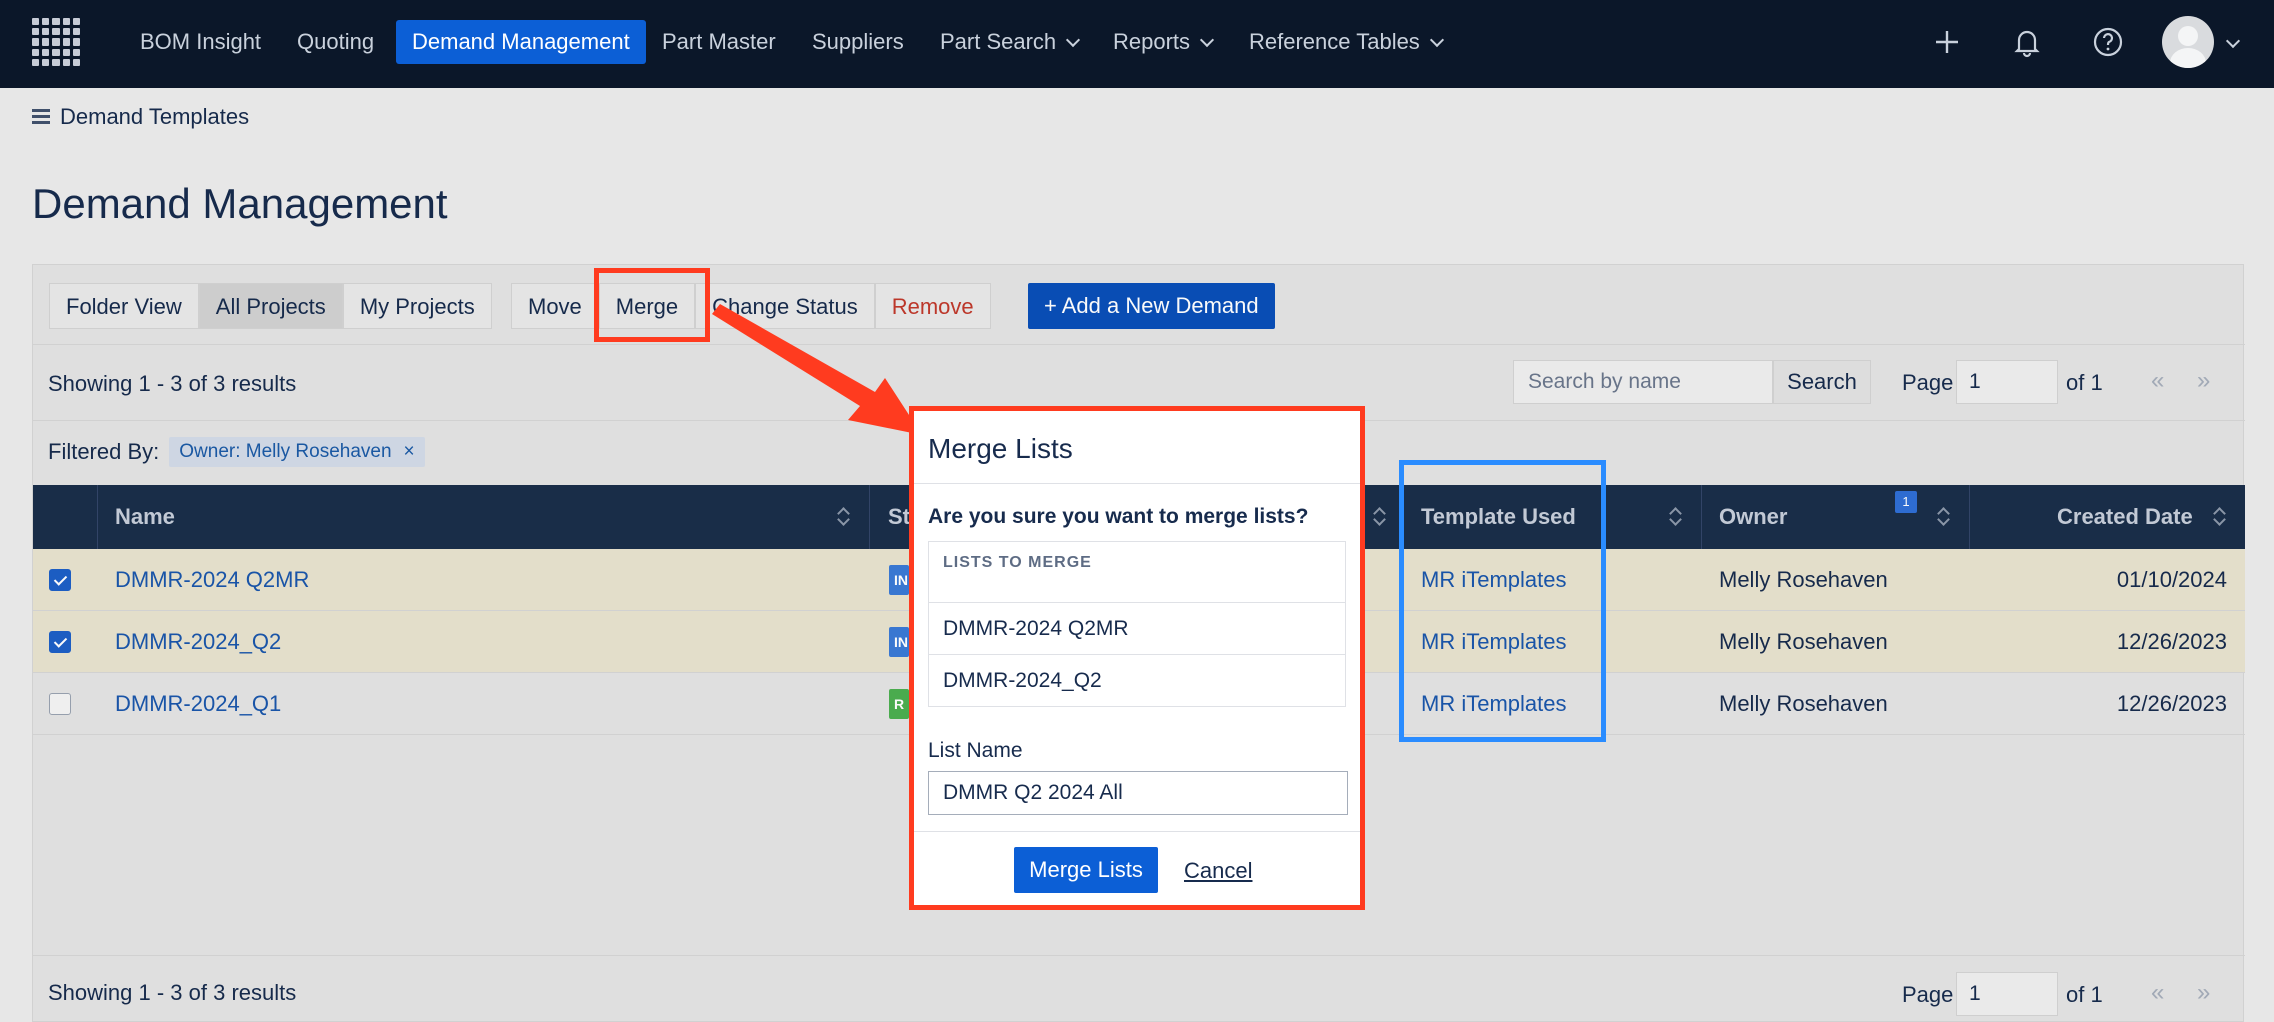 The width and height of the screenshot is (2274, 1022). Describe the element at coordinates (1502, 601) in the screenshot. I see `template-annotation-box` at that location.